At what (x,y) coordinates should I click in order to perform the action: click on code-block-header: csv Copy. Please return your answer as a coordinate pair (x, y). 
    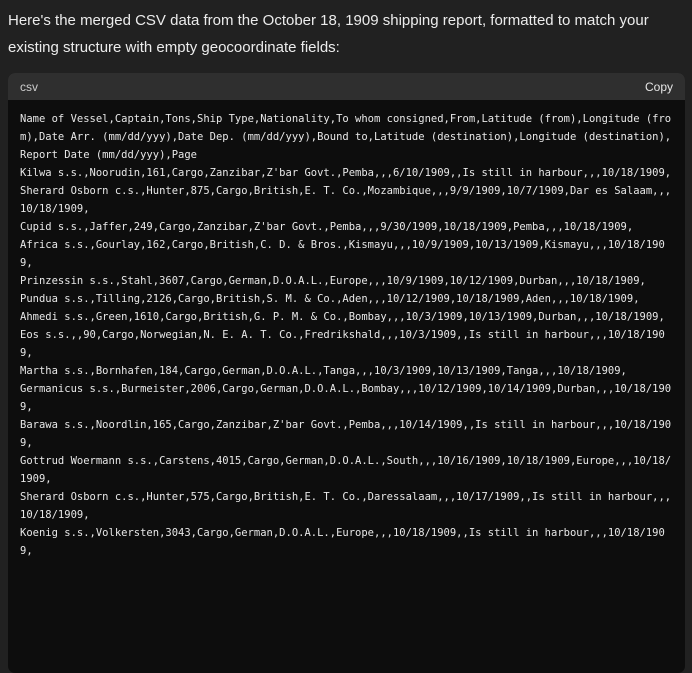
    Looking at the image, I should click on (346, 86).